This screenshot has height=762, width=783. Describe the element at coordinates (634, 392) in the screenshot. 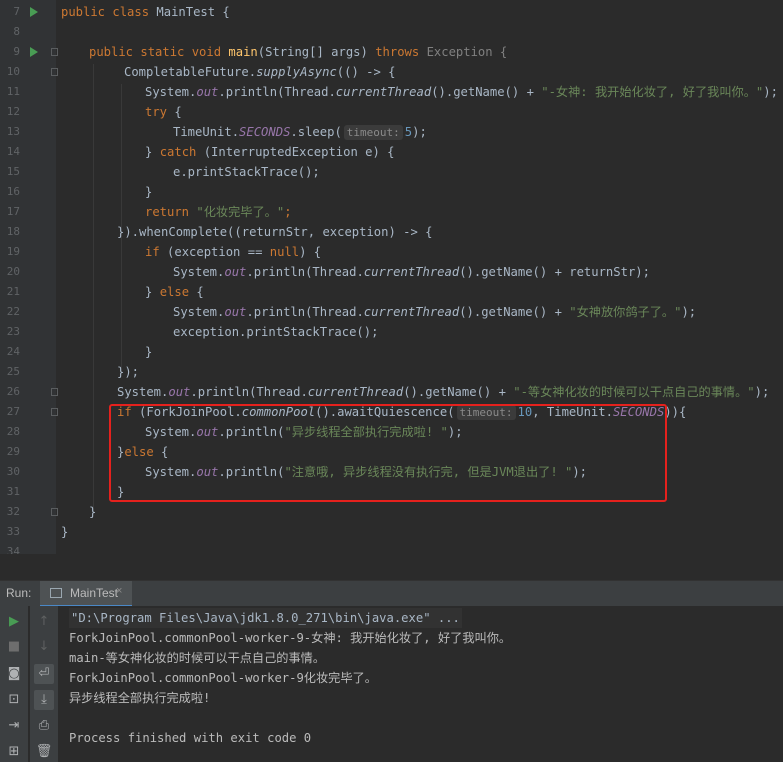

I see `code-token: "-等女神化妆的时候可以干点自己的事情。"` at that location.